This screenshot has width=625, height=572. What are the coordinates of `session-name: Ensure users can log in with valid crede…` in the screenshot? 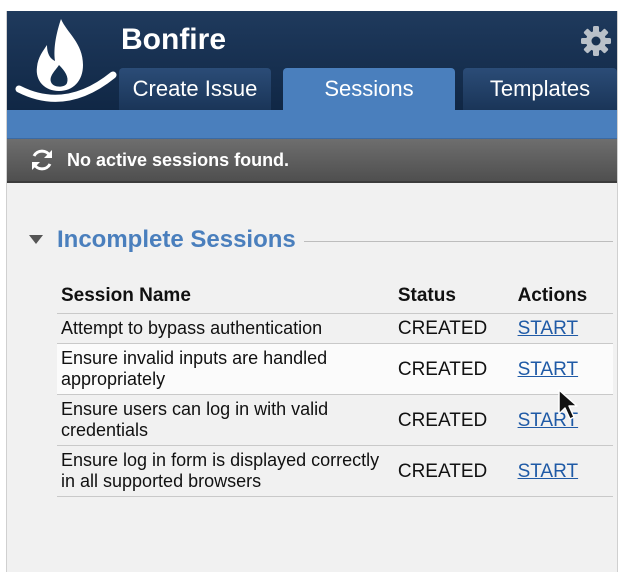 It's located at (225, 420).